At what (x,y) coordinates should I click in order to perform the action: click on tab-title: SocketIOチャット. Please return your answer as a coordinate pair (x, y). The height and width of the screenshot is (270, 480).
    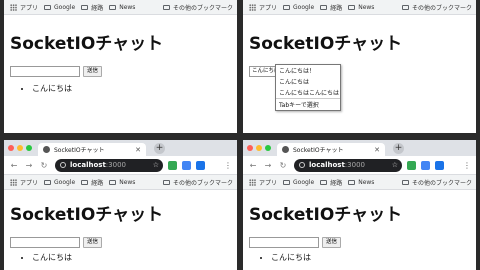
    Looking at the image, I should click on (79, 150).